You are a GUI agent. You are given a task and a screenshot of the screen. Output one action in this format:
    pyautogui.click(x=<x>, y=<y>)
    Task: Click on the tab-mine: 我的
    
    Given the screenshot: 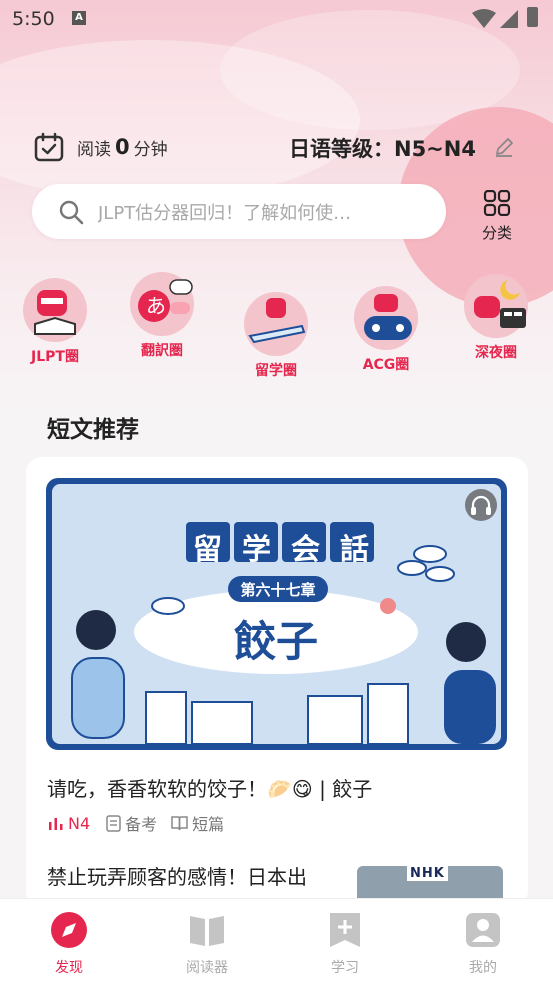 What is the action you would take?
    pyautogui.click(x=483, y=944)
    